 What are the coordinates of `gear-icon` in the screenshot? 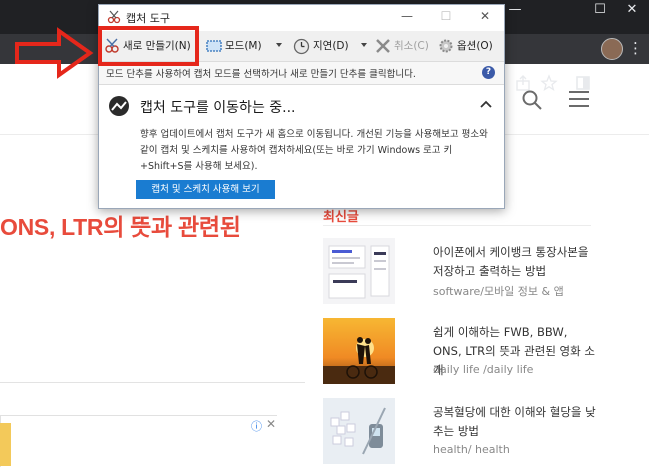 It's located at (446, 46).